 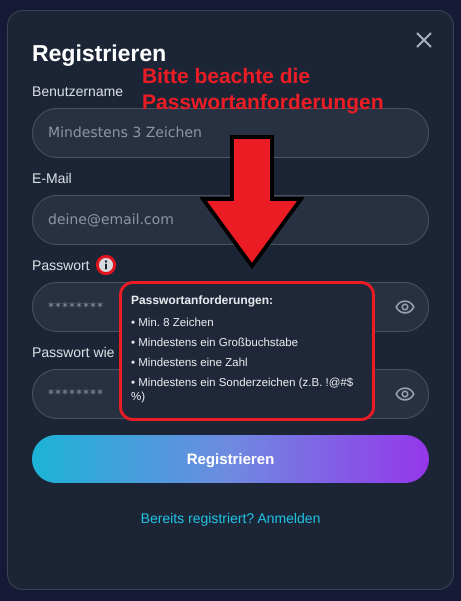 What do you see at coordinates (227, 77) in the screenshot?
I see `annotation-text: Bitte beachte die` at bounding box center [227, 77].